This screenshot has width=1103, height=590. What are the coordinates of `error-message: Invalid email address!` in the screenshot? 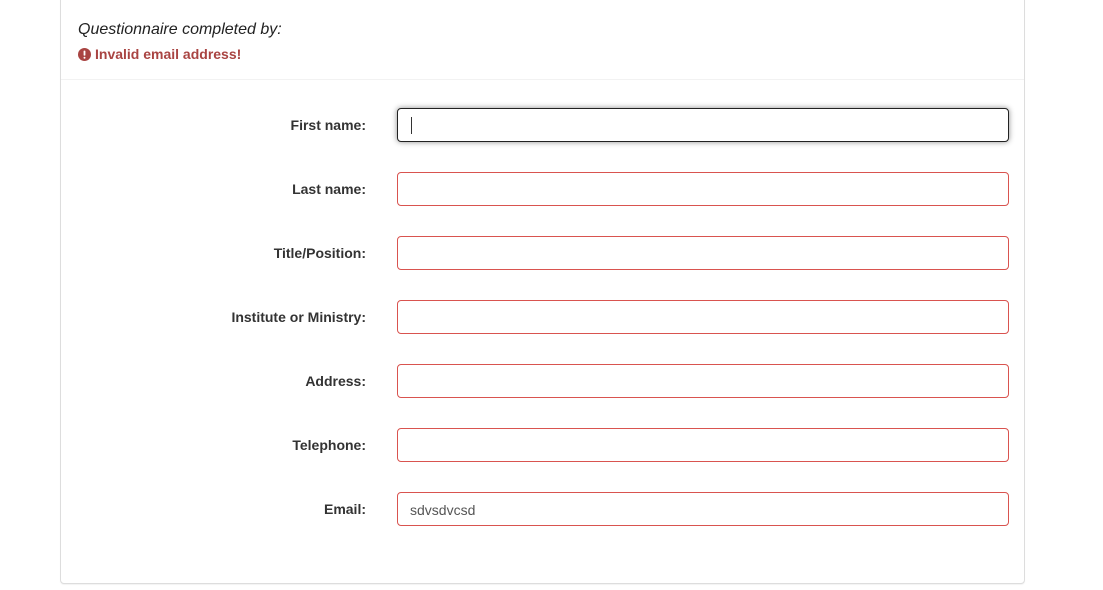 It's located at (159, 54).